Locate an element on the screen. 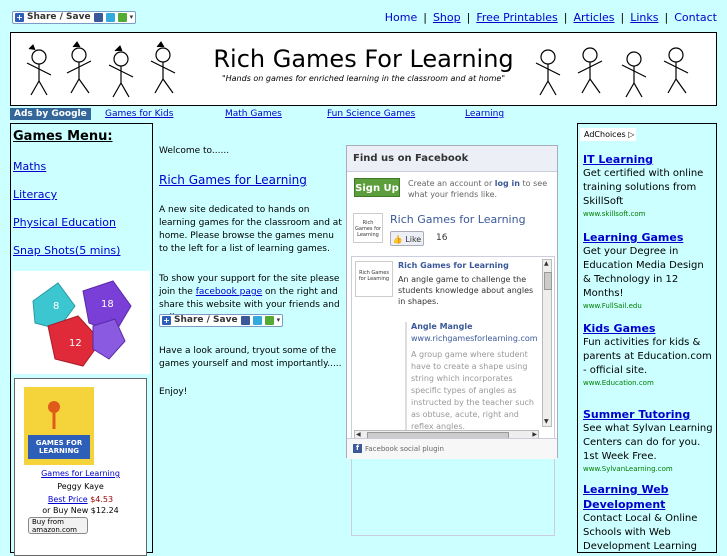 The image size is (727, 556). adlink-math-games: Math Games is located at coordinates (253, 114).